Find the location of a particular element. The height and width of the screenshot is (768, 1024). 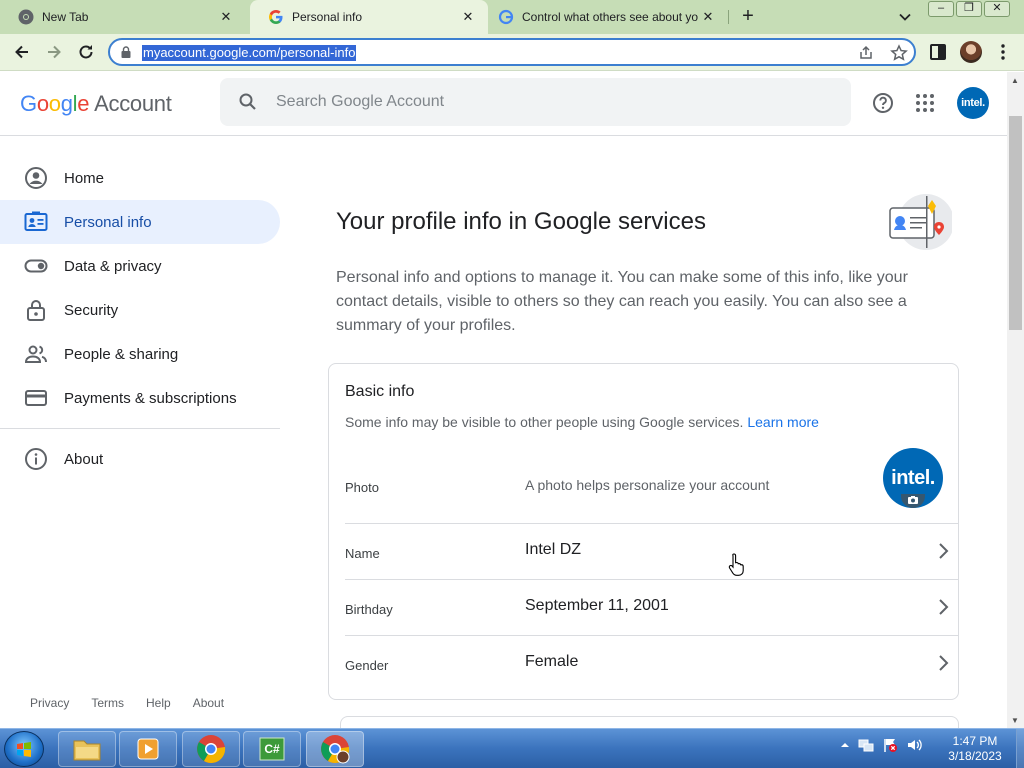

help-icon is located at coordinates (883, 103).